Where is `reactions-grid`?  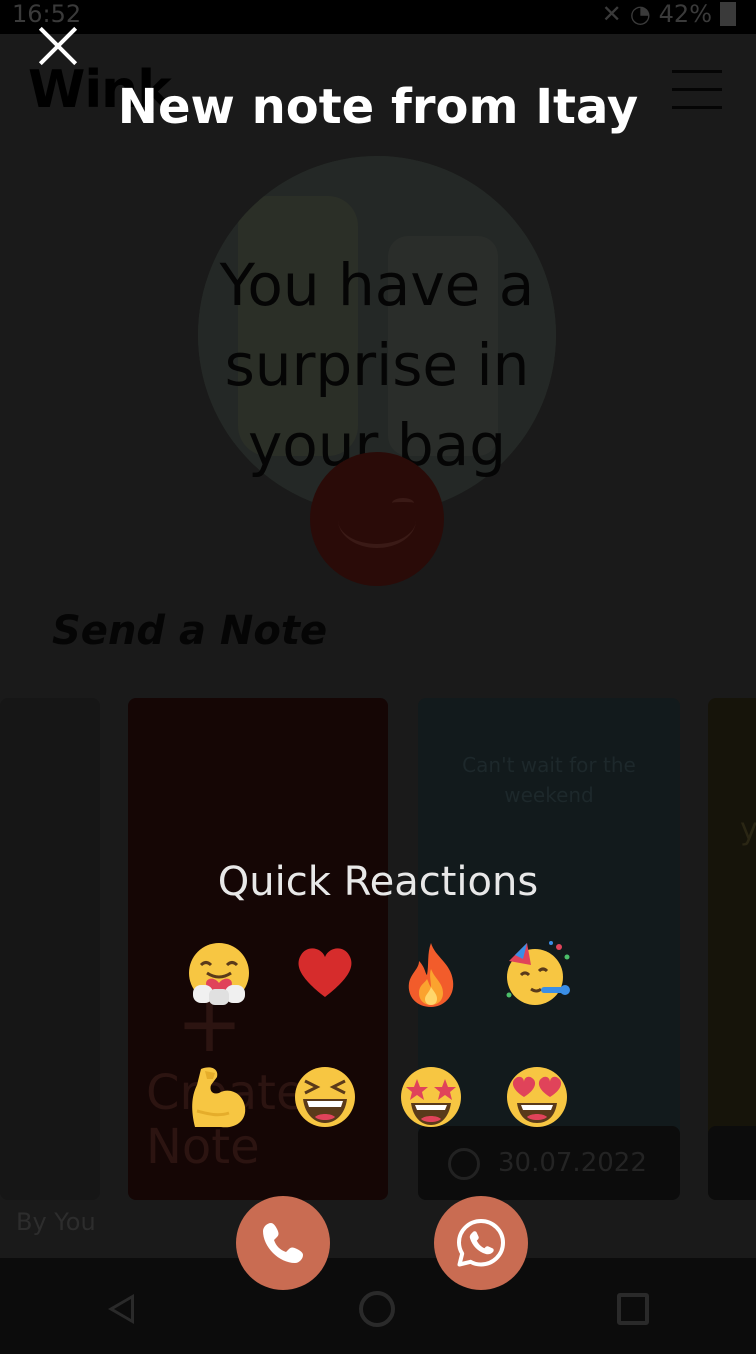
reactions-grid is located at coordinates (378, 1036).